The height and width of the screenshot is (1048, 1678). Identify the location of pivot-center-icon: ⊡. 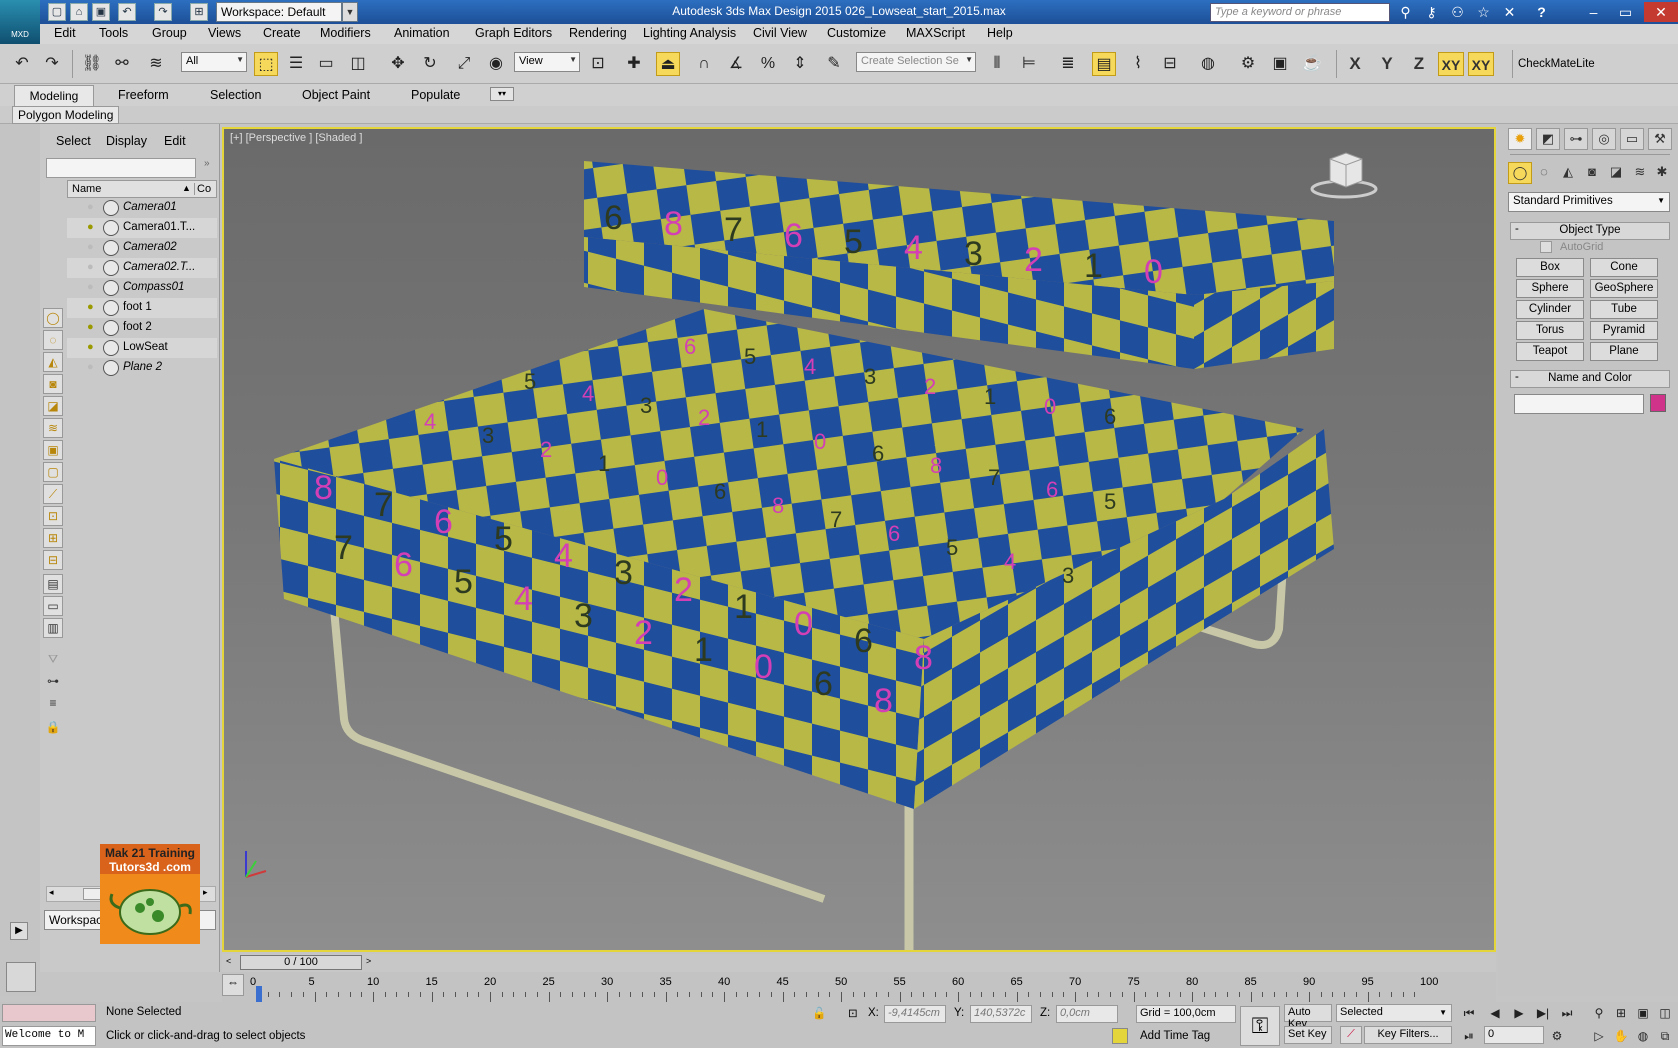
(598, 64).